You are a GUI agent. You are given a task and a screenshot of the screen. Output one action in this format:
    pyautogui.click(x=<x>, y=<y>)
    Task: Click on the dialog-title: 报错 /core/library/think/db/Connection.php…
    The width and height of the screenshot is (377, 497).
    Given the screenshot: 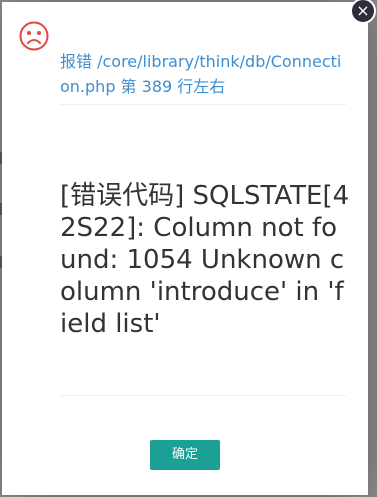 What is the action you would take?
    pyautogui.click(x=201, y=74)
    